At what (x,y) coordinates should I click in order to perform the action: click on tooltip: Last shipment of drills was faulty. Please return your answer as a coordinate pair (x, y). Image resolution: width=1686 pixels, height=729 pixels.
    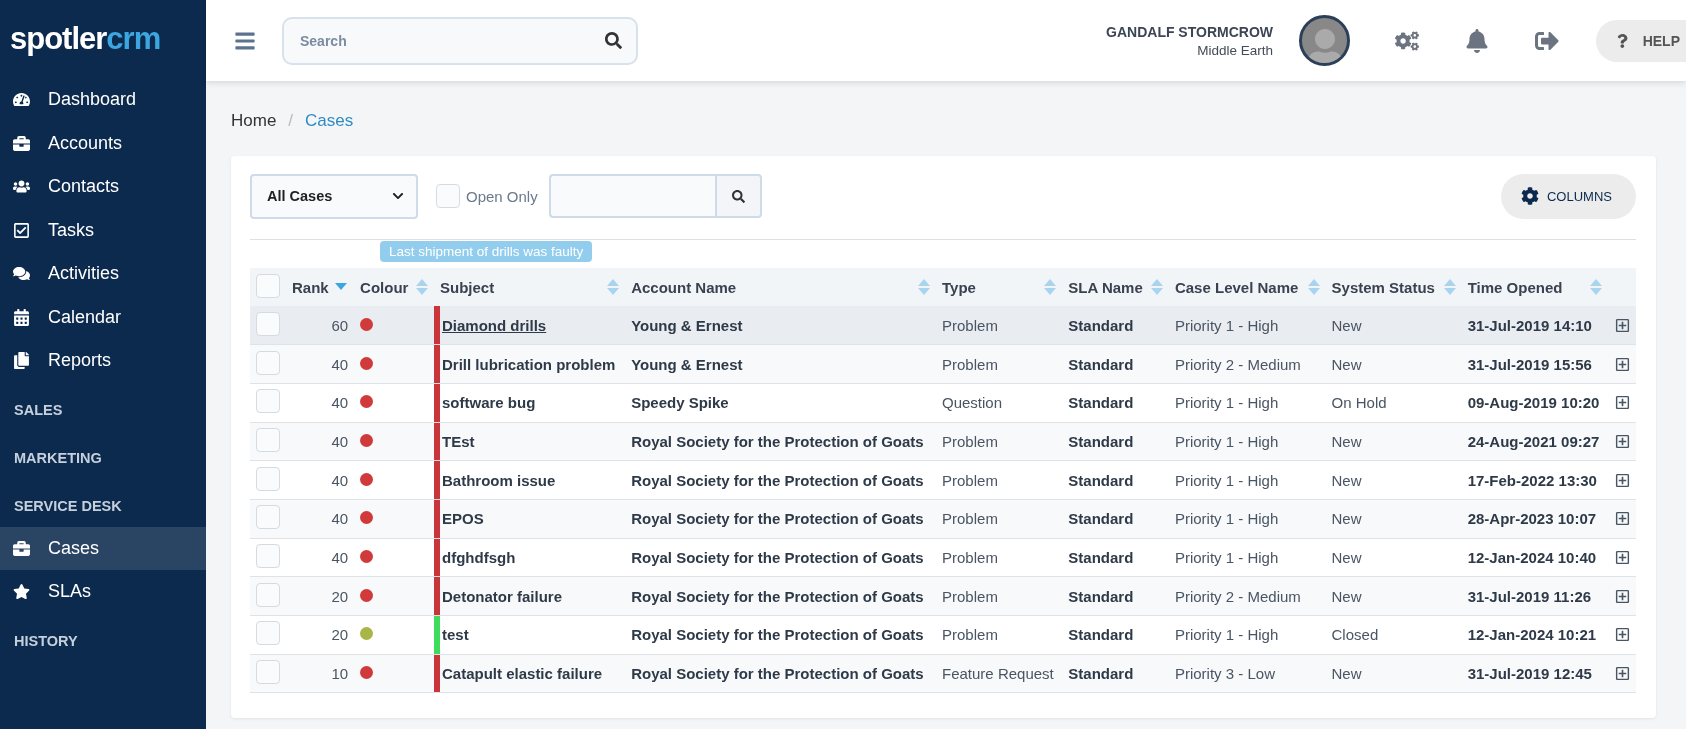
    Looking at the image, I should click on (486, 251).